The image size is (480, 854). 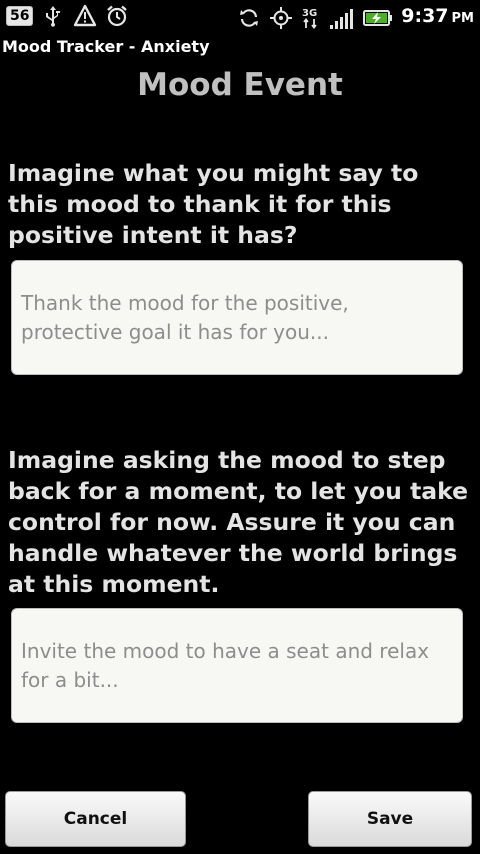 What do you see at coordinates (462, 18) in the screenshot?
I see `clock-ampm: PM` at bounding box center [462, 18].